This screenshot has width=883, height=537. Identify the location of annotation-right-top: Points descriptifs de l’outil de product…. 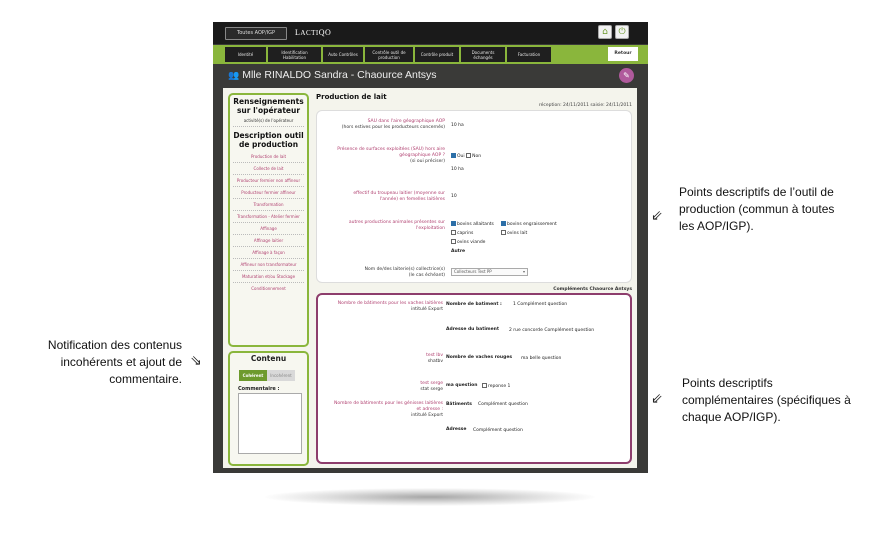
(774, 209).